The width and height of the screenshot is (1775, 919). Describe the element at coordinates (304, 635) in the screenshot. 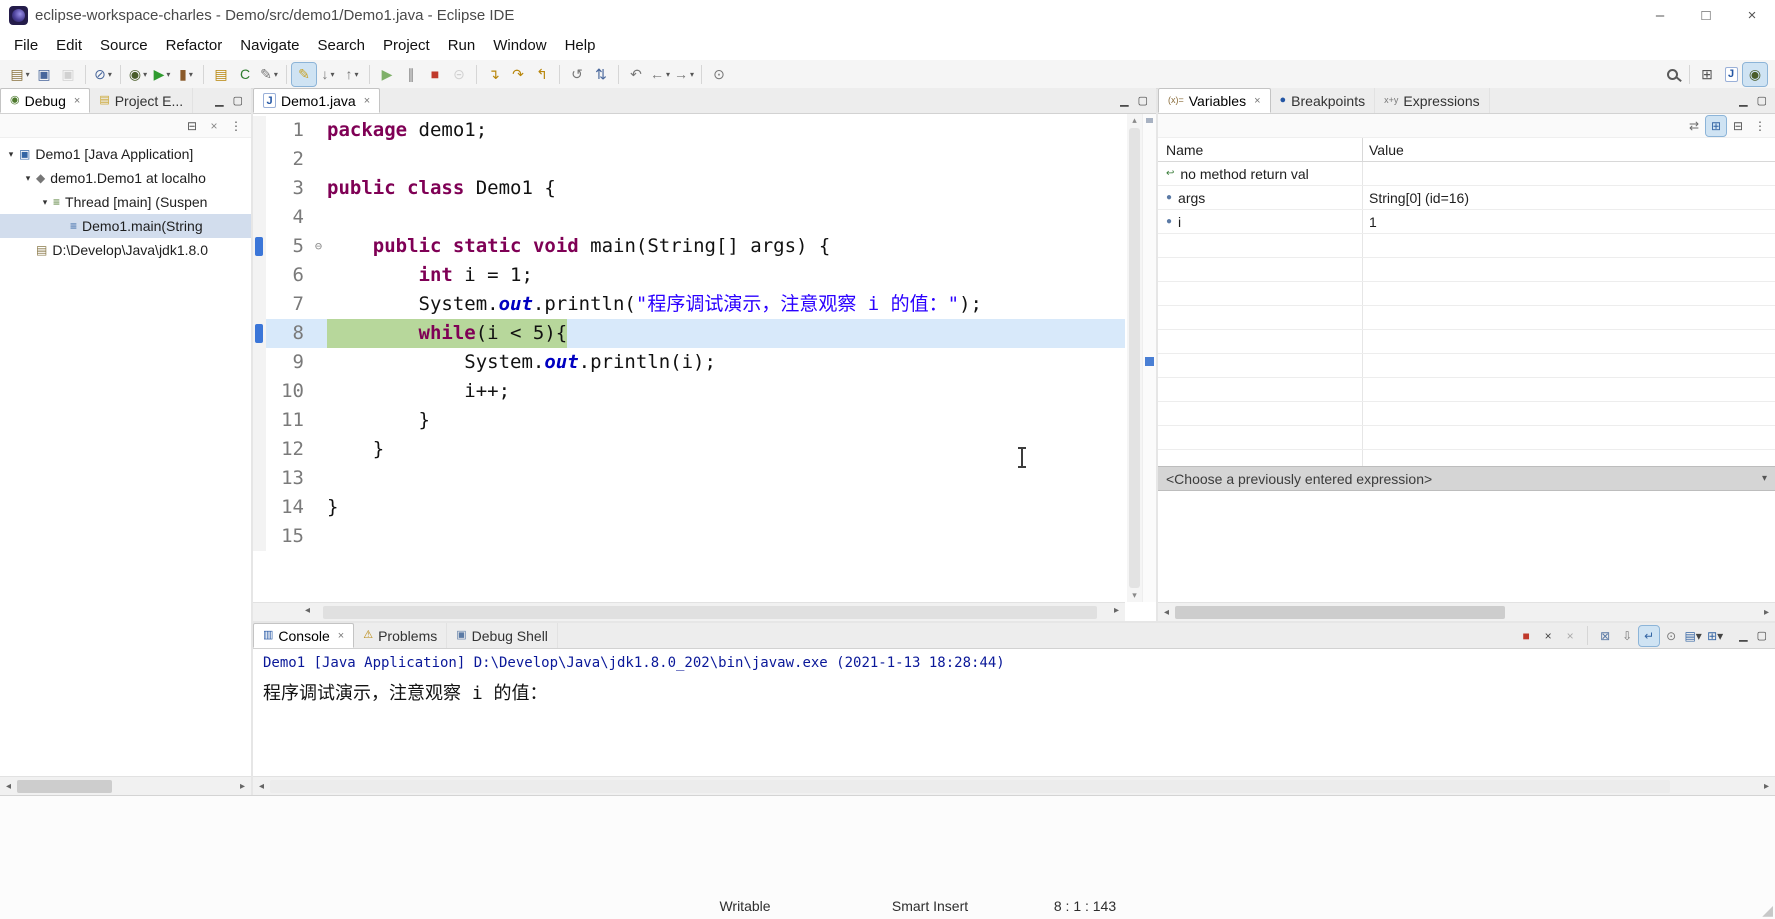

I see `tab-console: ▥ Console ×` at that location.